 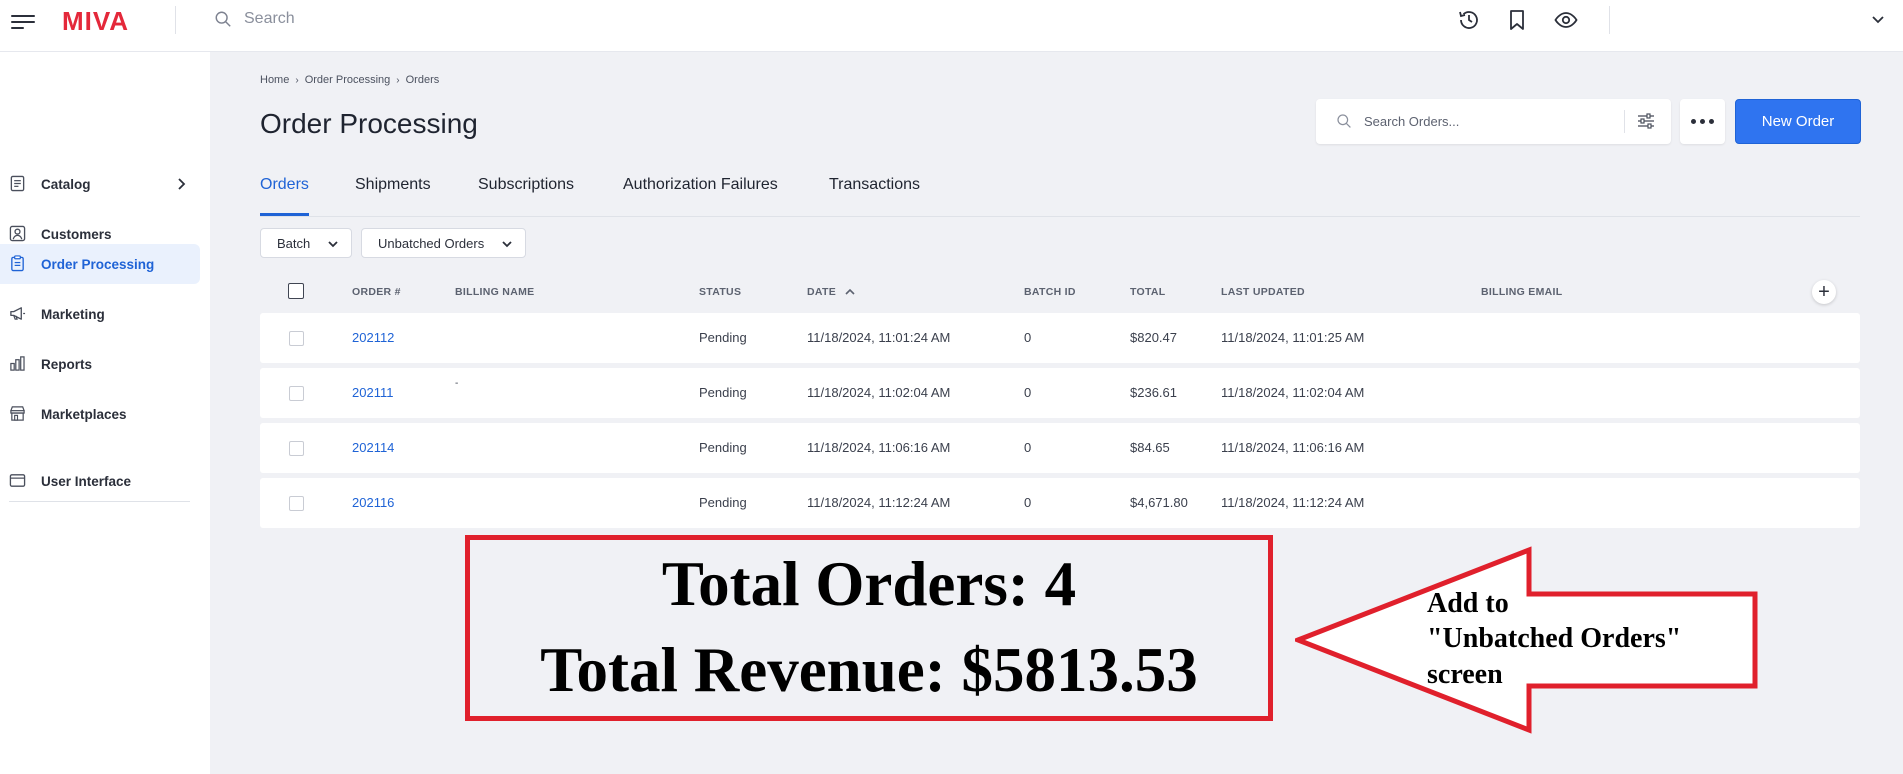 I want to click on tab-authorization-failures: Authorization Failures, so click(x=700, y=196).